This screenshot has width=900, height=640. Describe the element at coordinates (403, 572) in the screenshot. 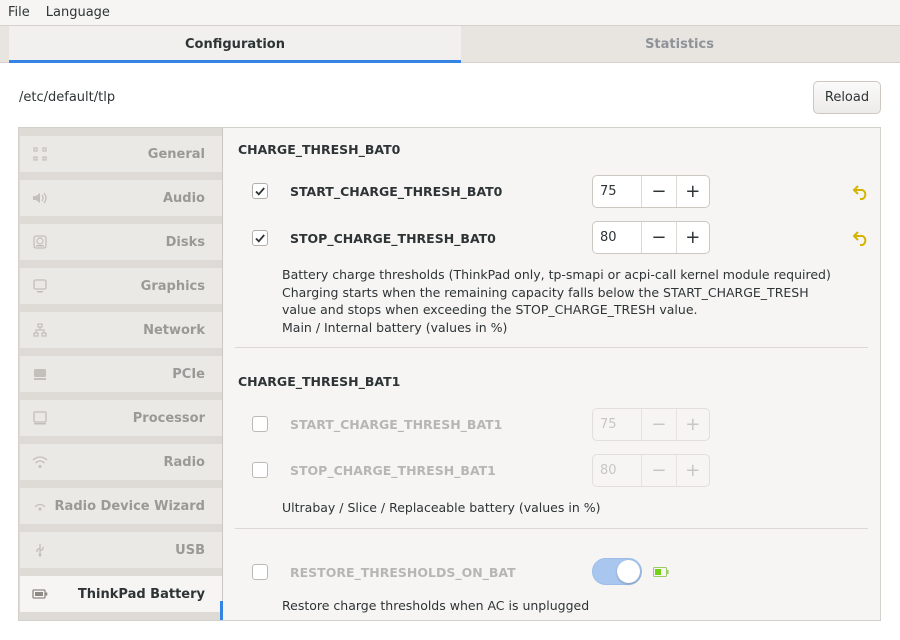

I see `restore-thresholds-on-bat-label: RESTORE_THRESHOLDS_ON_BAT` at that location.